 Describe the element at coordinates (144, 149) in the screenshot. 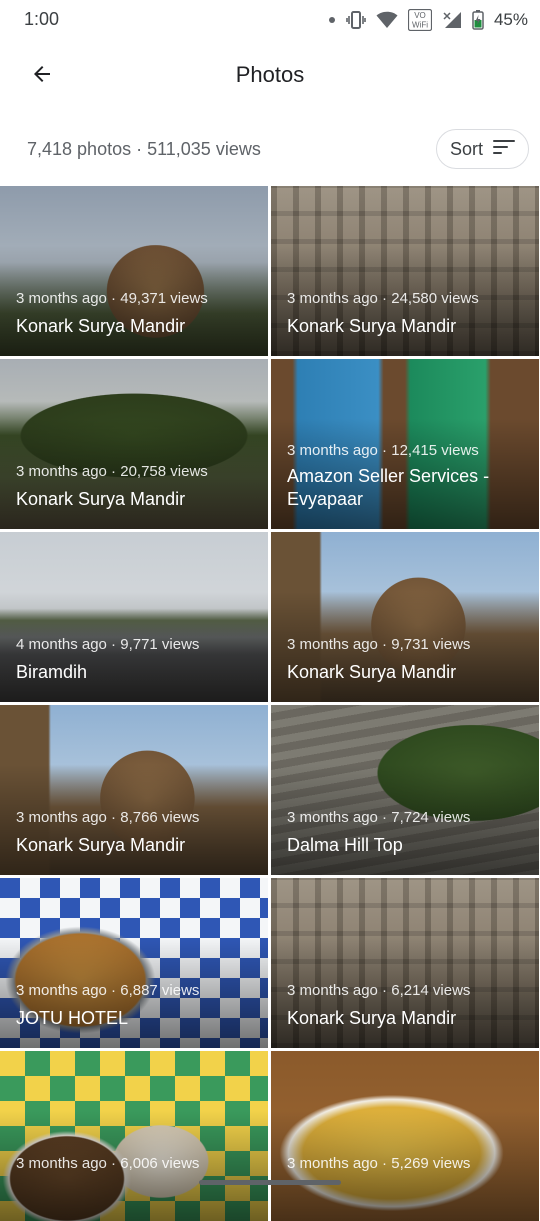

I see `photo-stats: 7,418 photos · 511,035 views` at that location.